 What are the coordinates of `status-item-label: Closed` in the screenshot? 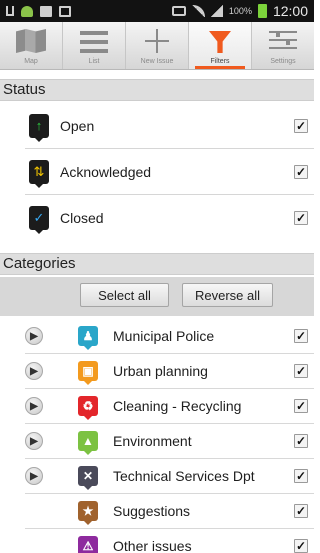 It's located at (82, 217).